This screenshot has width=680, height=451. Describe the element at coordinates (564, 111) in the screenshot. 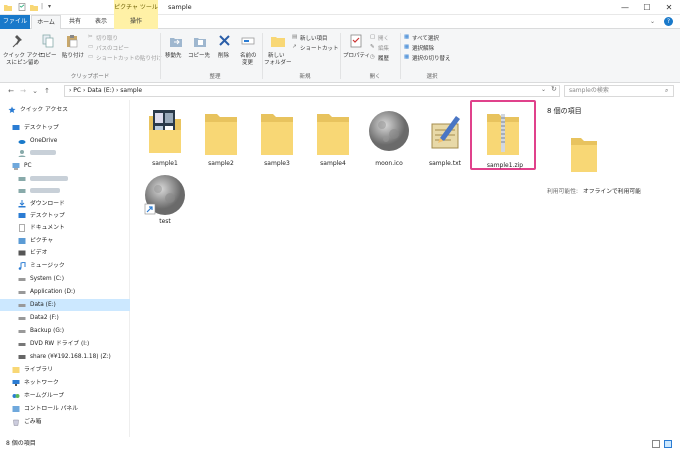

I see `item-count: 8 個の項目` at that location.